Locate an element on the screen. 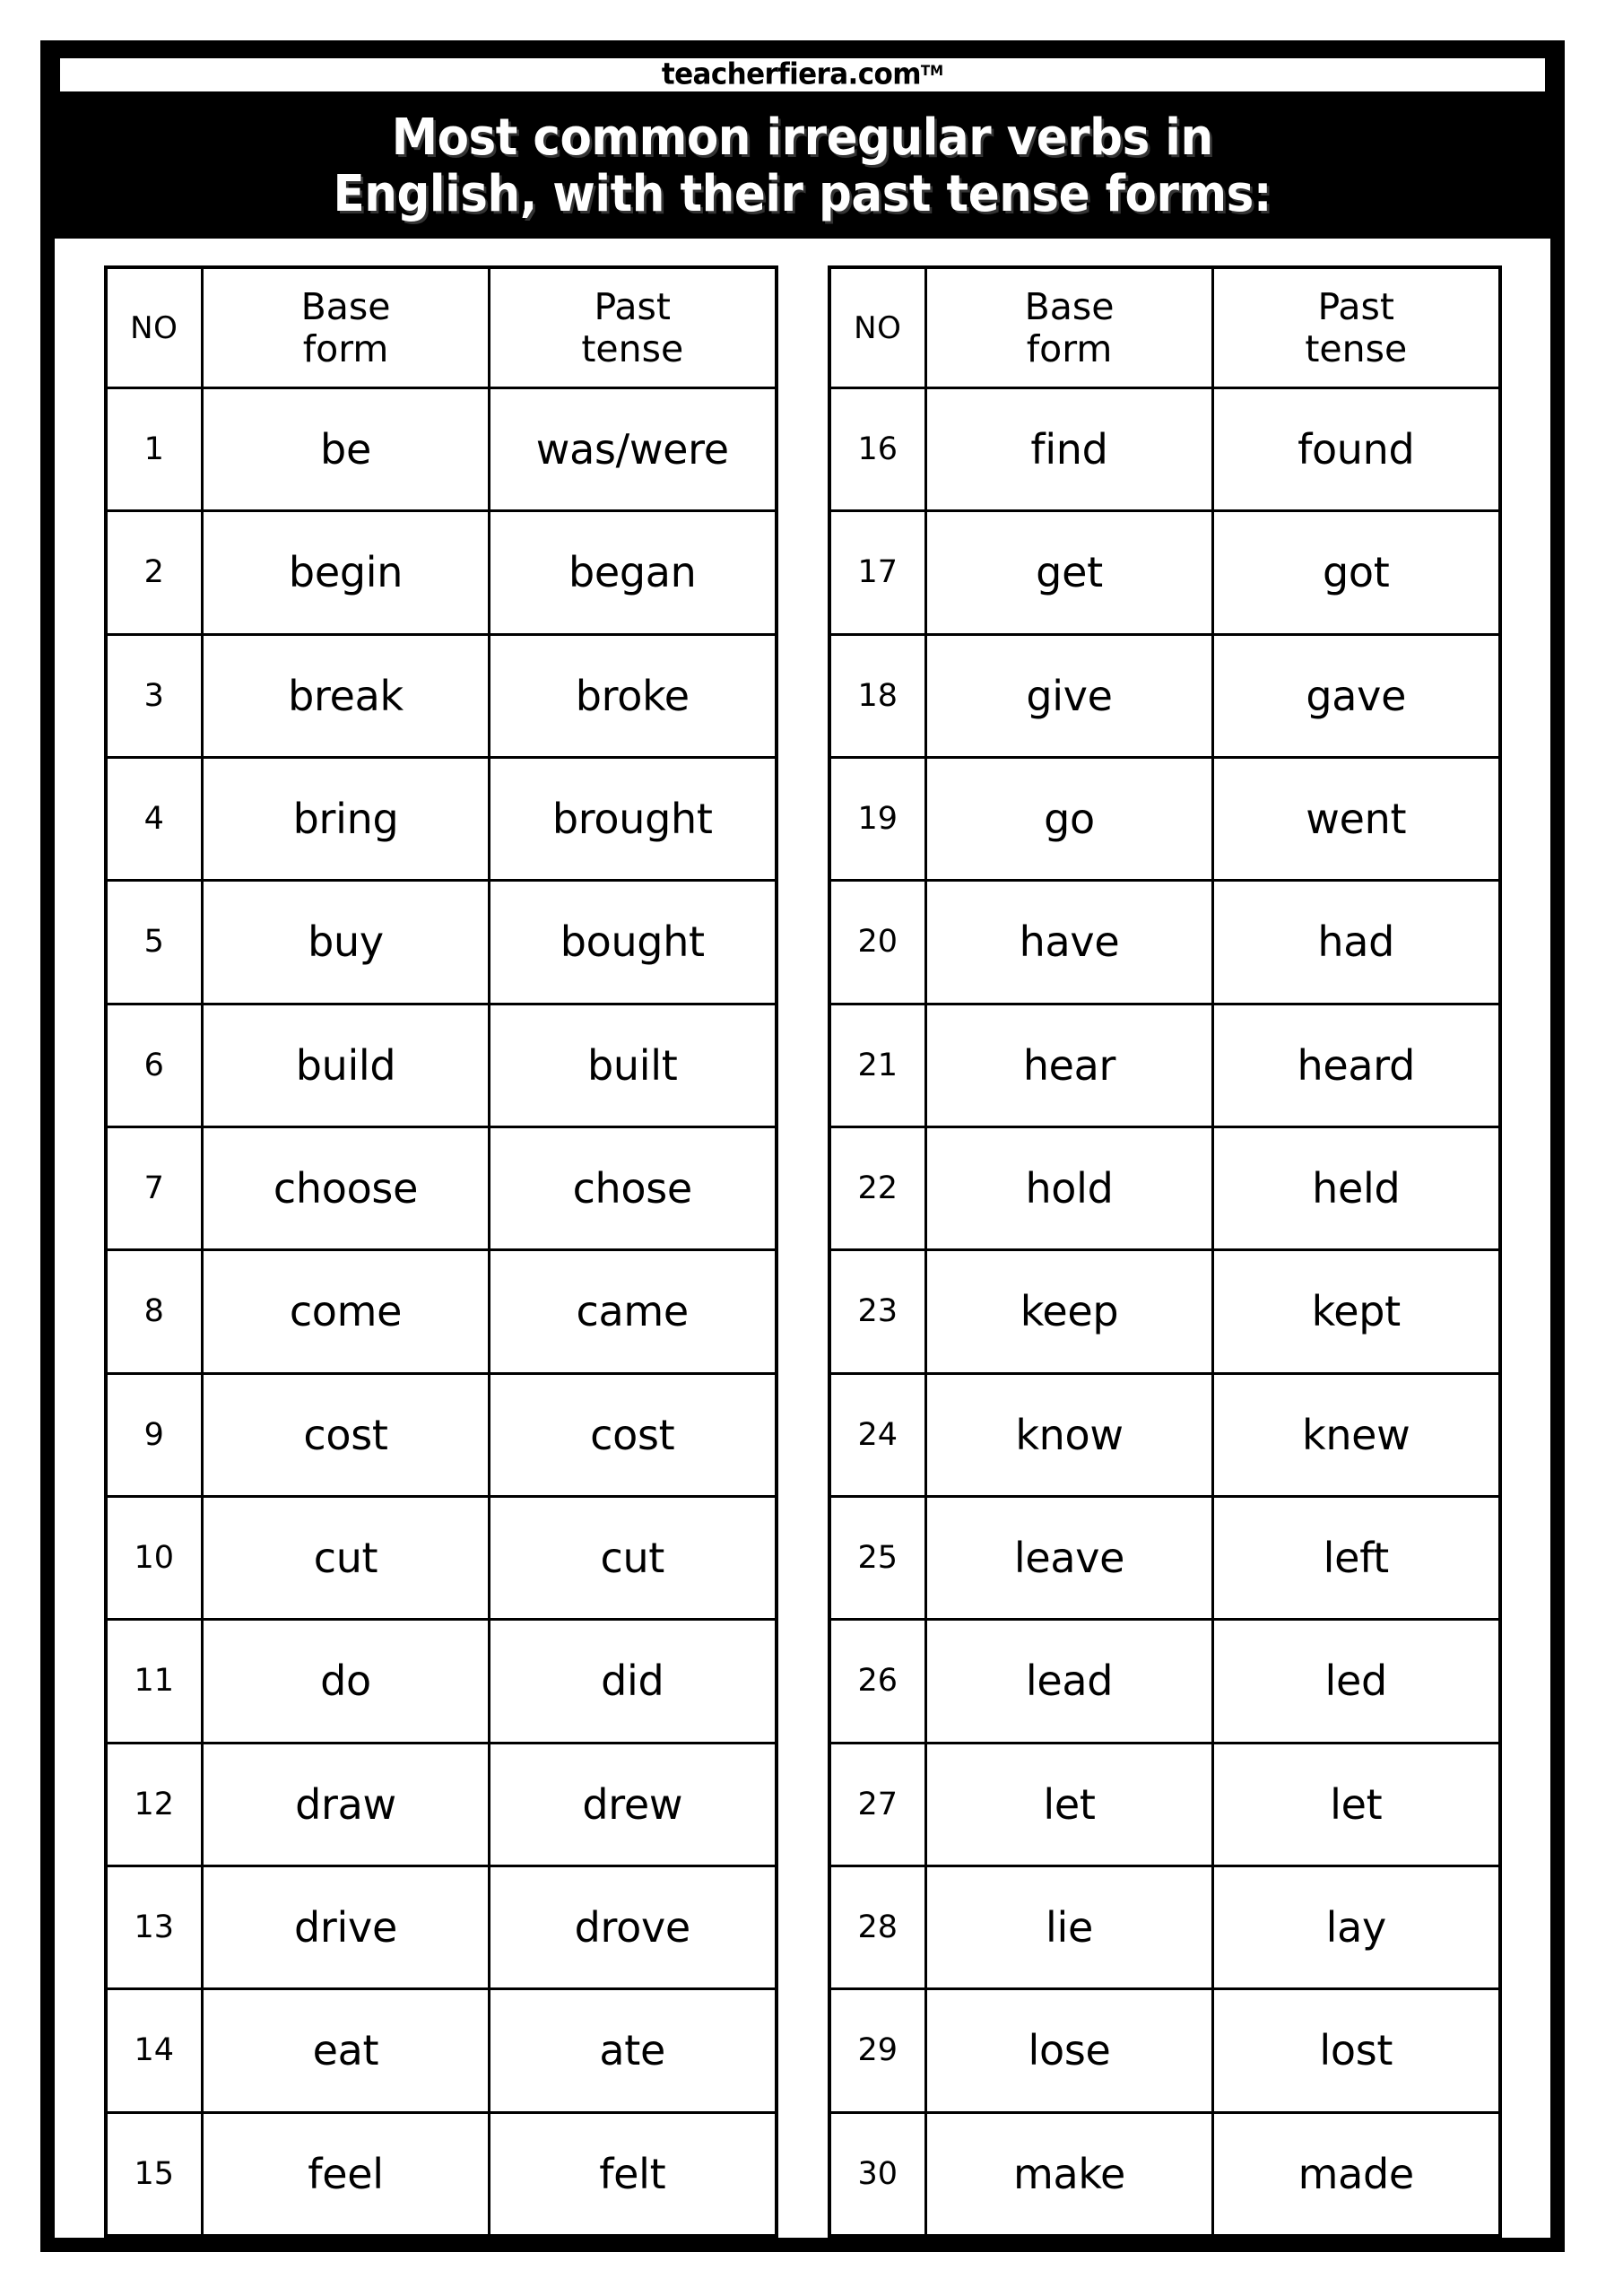 Image resolution: width=1623 pixels, height=2296 pixels. table-row: 4 bring brought is located at coordinates (440, 819).